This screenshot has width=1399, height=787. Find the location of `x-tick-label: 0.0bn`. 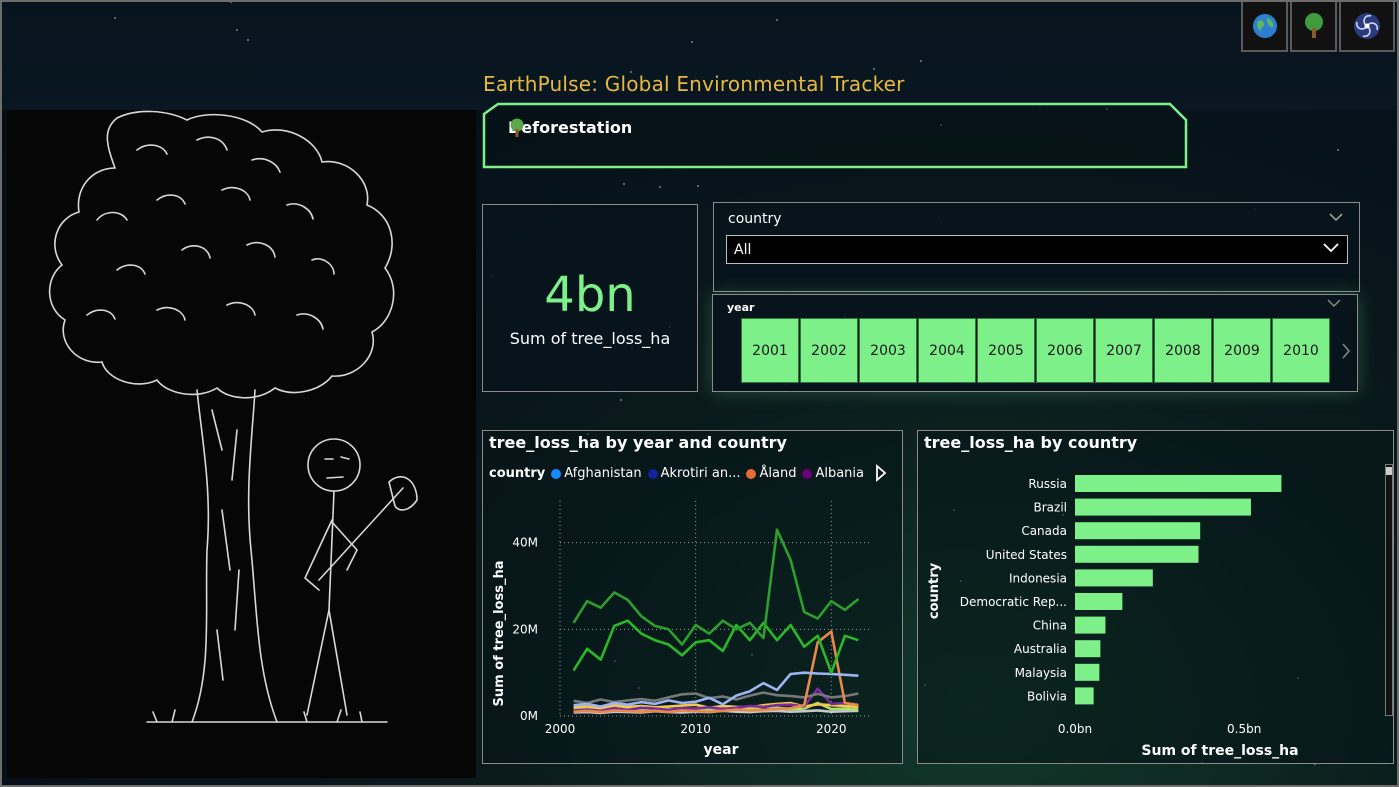

x-tick-label: 0.0bn is located at coordinates (1075, 729).